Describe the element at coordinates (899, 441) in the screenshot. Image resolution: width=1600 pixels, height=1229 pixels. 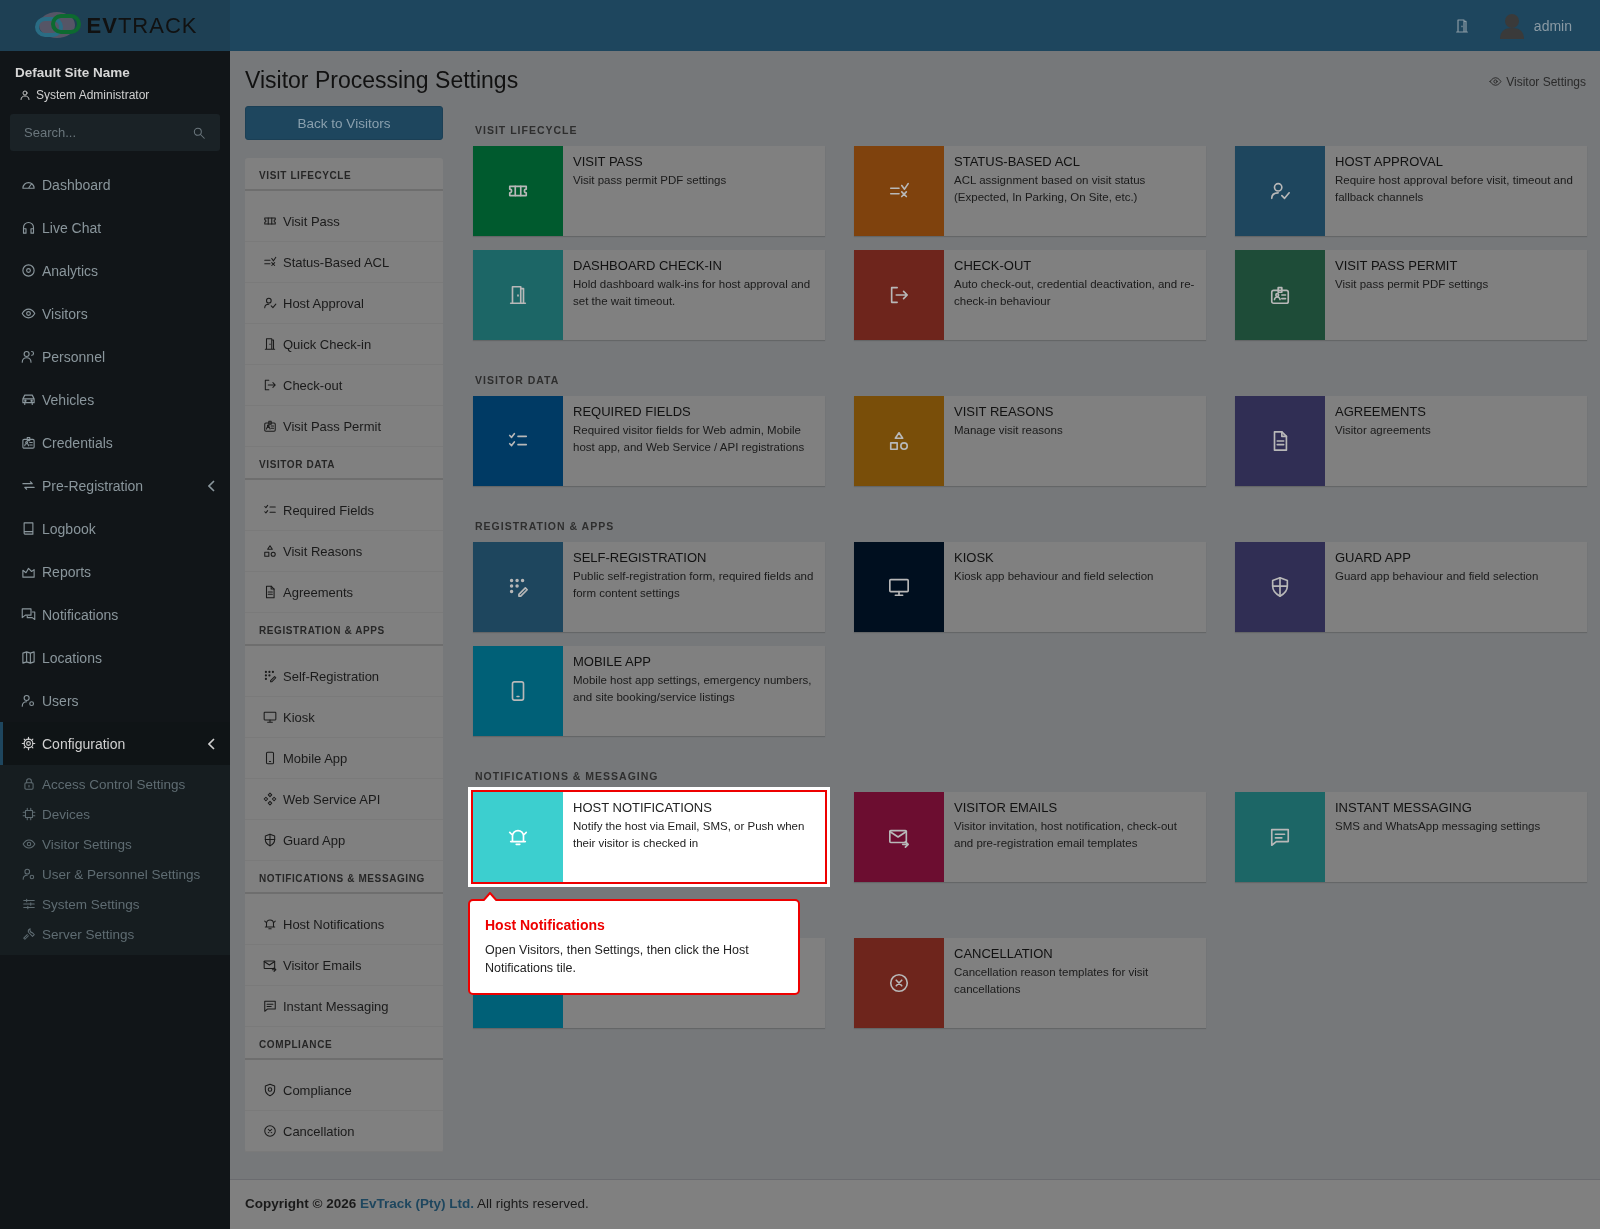
I see `shapes-icon` at that location.